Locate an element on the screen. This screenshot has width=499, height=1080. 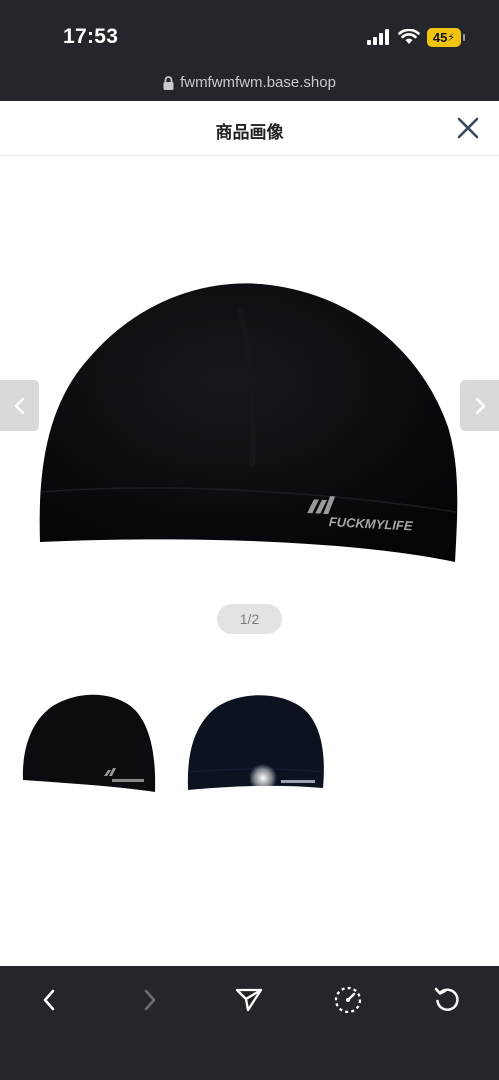
forward-button is located at coordinates (150, 1000).